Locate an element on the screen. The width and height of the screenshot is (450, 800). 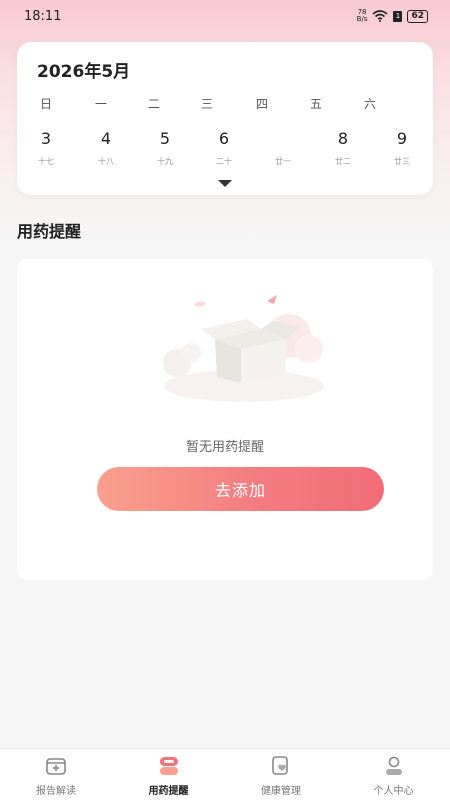
status-time: 18:11 is located at coordinates (43, 16).